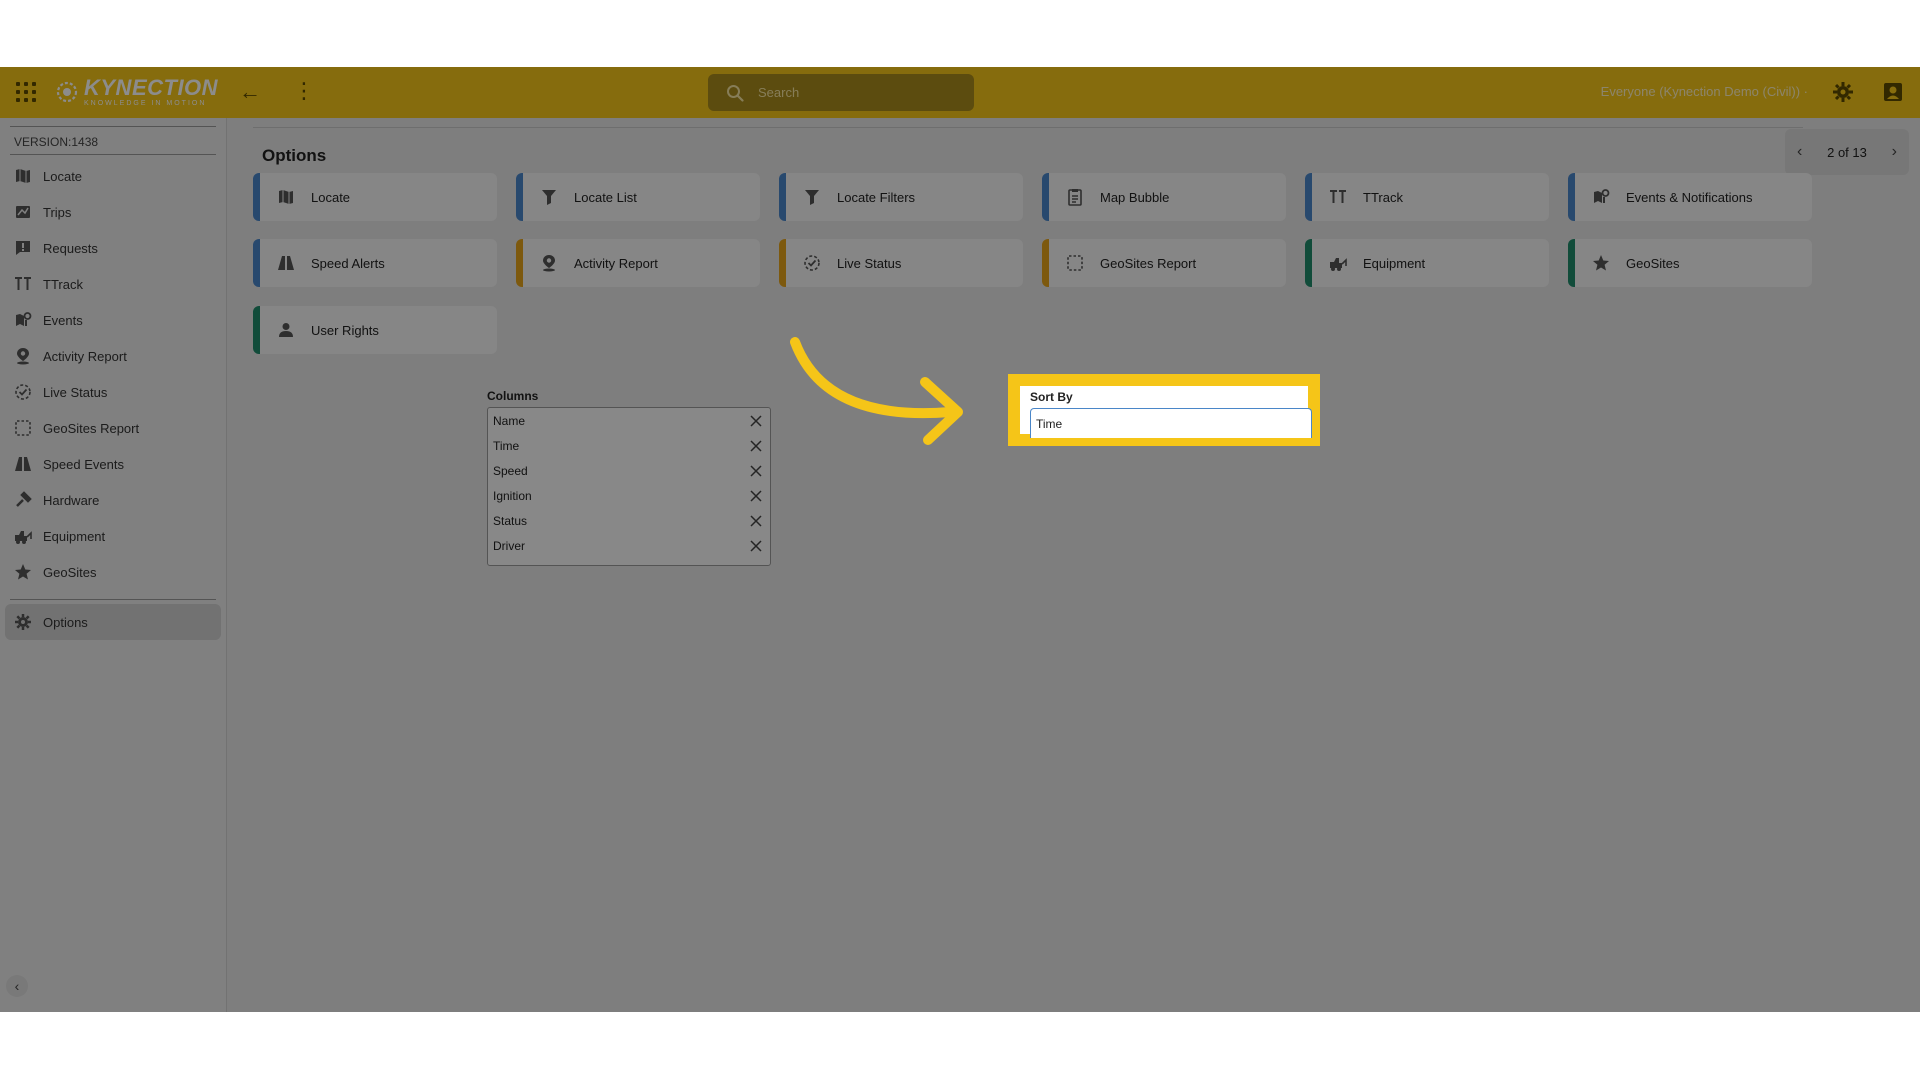 The height and width of the screenshot is (1080, 1920). What do you see at coordinates (63, 320) in the screenshot?
I see `sidebar-item-label: Events` at bounding box center [63, 320].